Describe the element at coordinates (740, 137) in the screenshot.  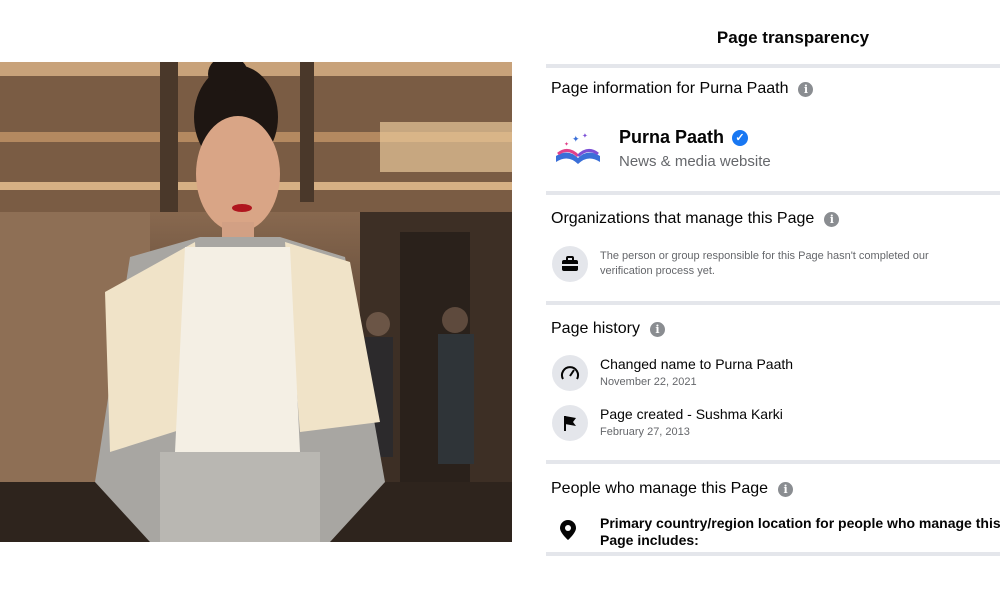
I see `verified-badge-icon: ✓` at that location.